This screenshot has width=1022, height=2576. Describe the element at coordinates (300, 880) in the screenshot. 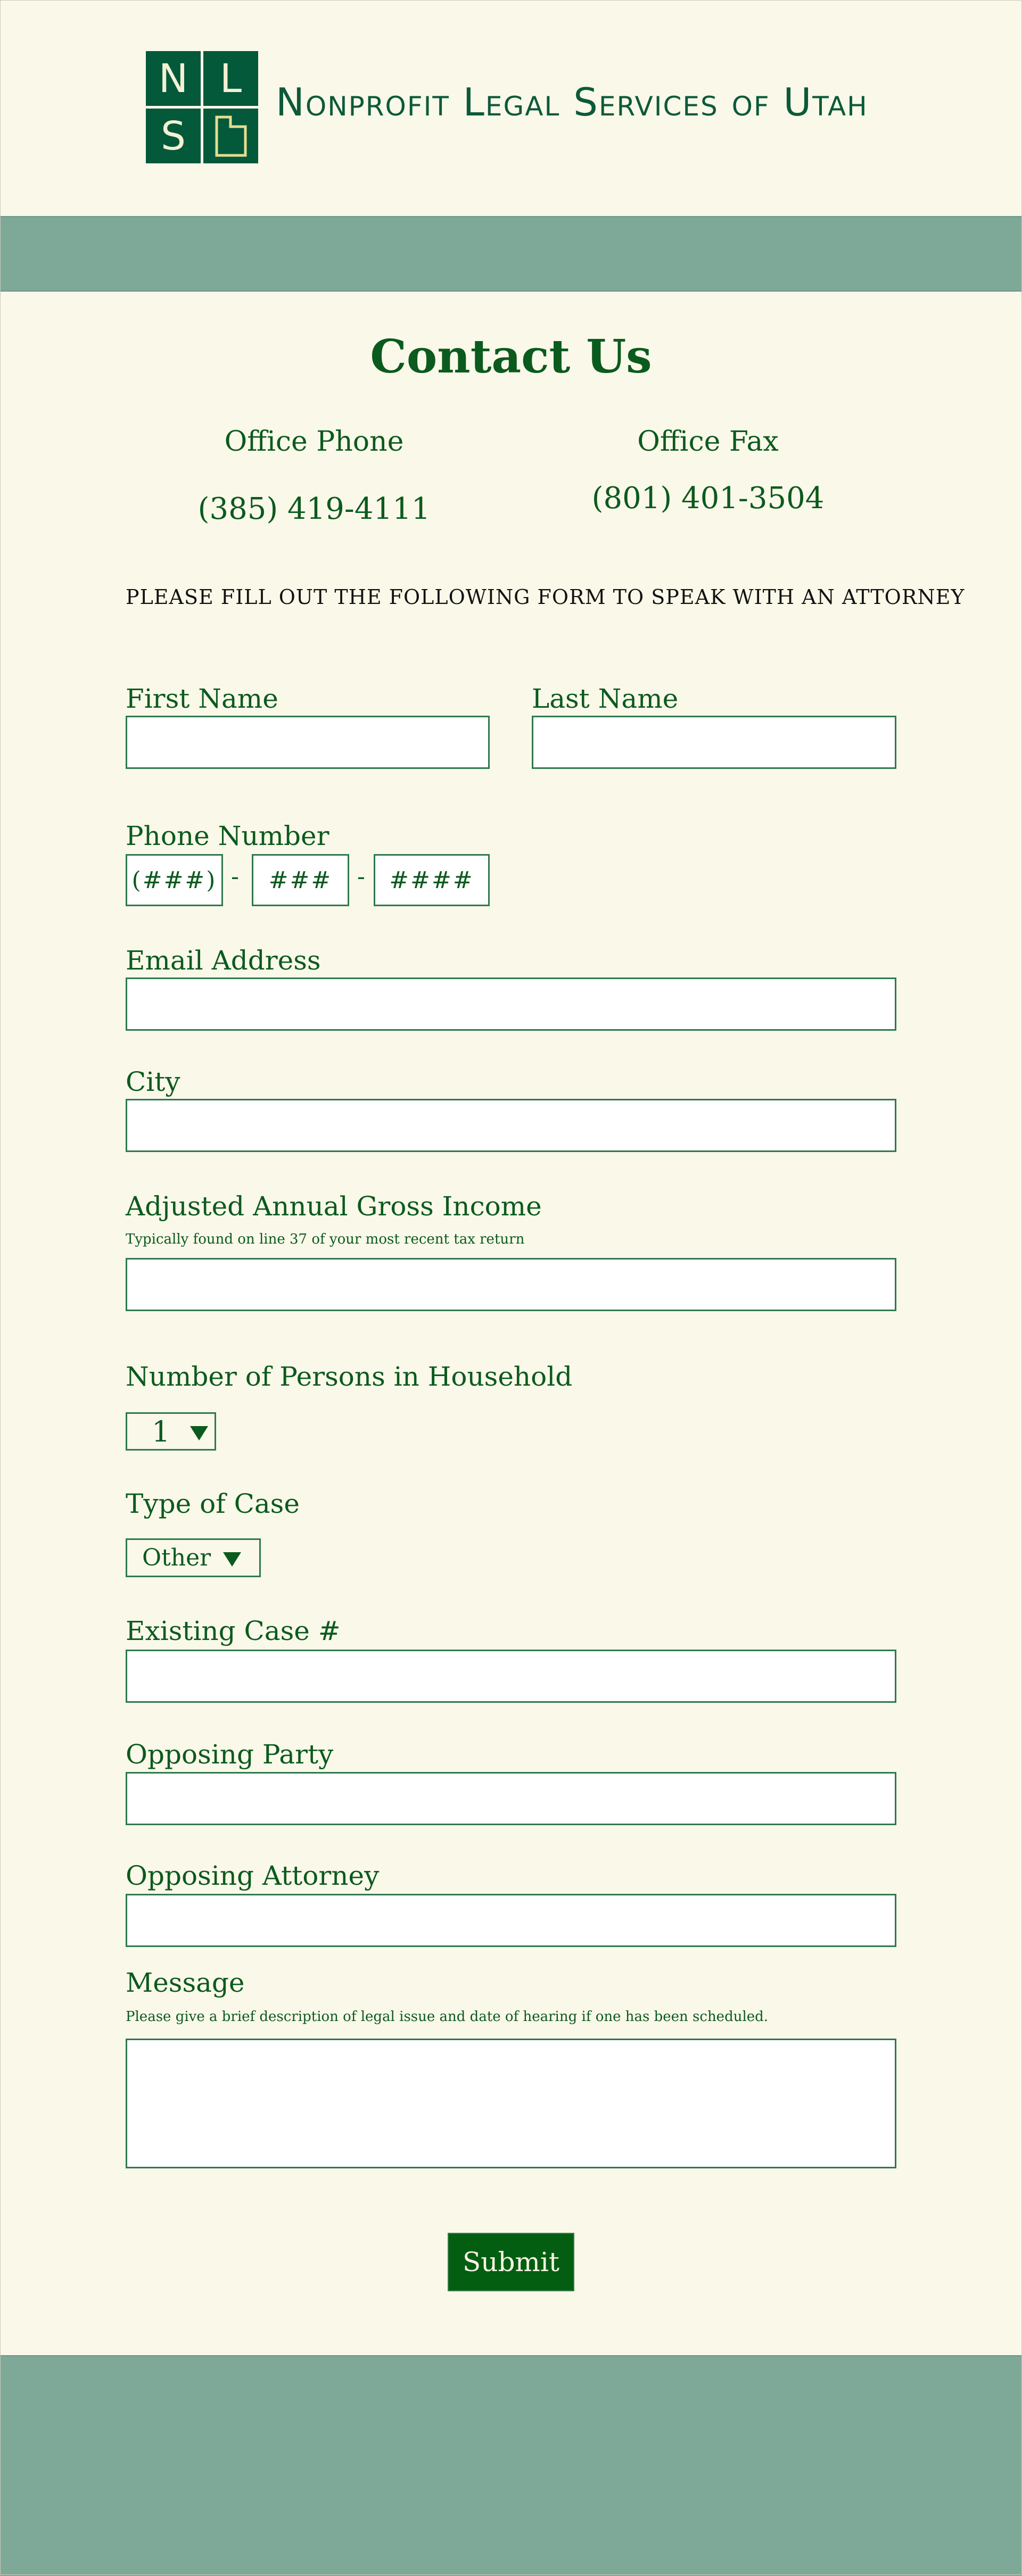

I see `phone-prefix-input: ###` at that location.